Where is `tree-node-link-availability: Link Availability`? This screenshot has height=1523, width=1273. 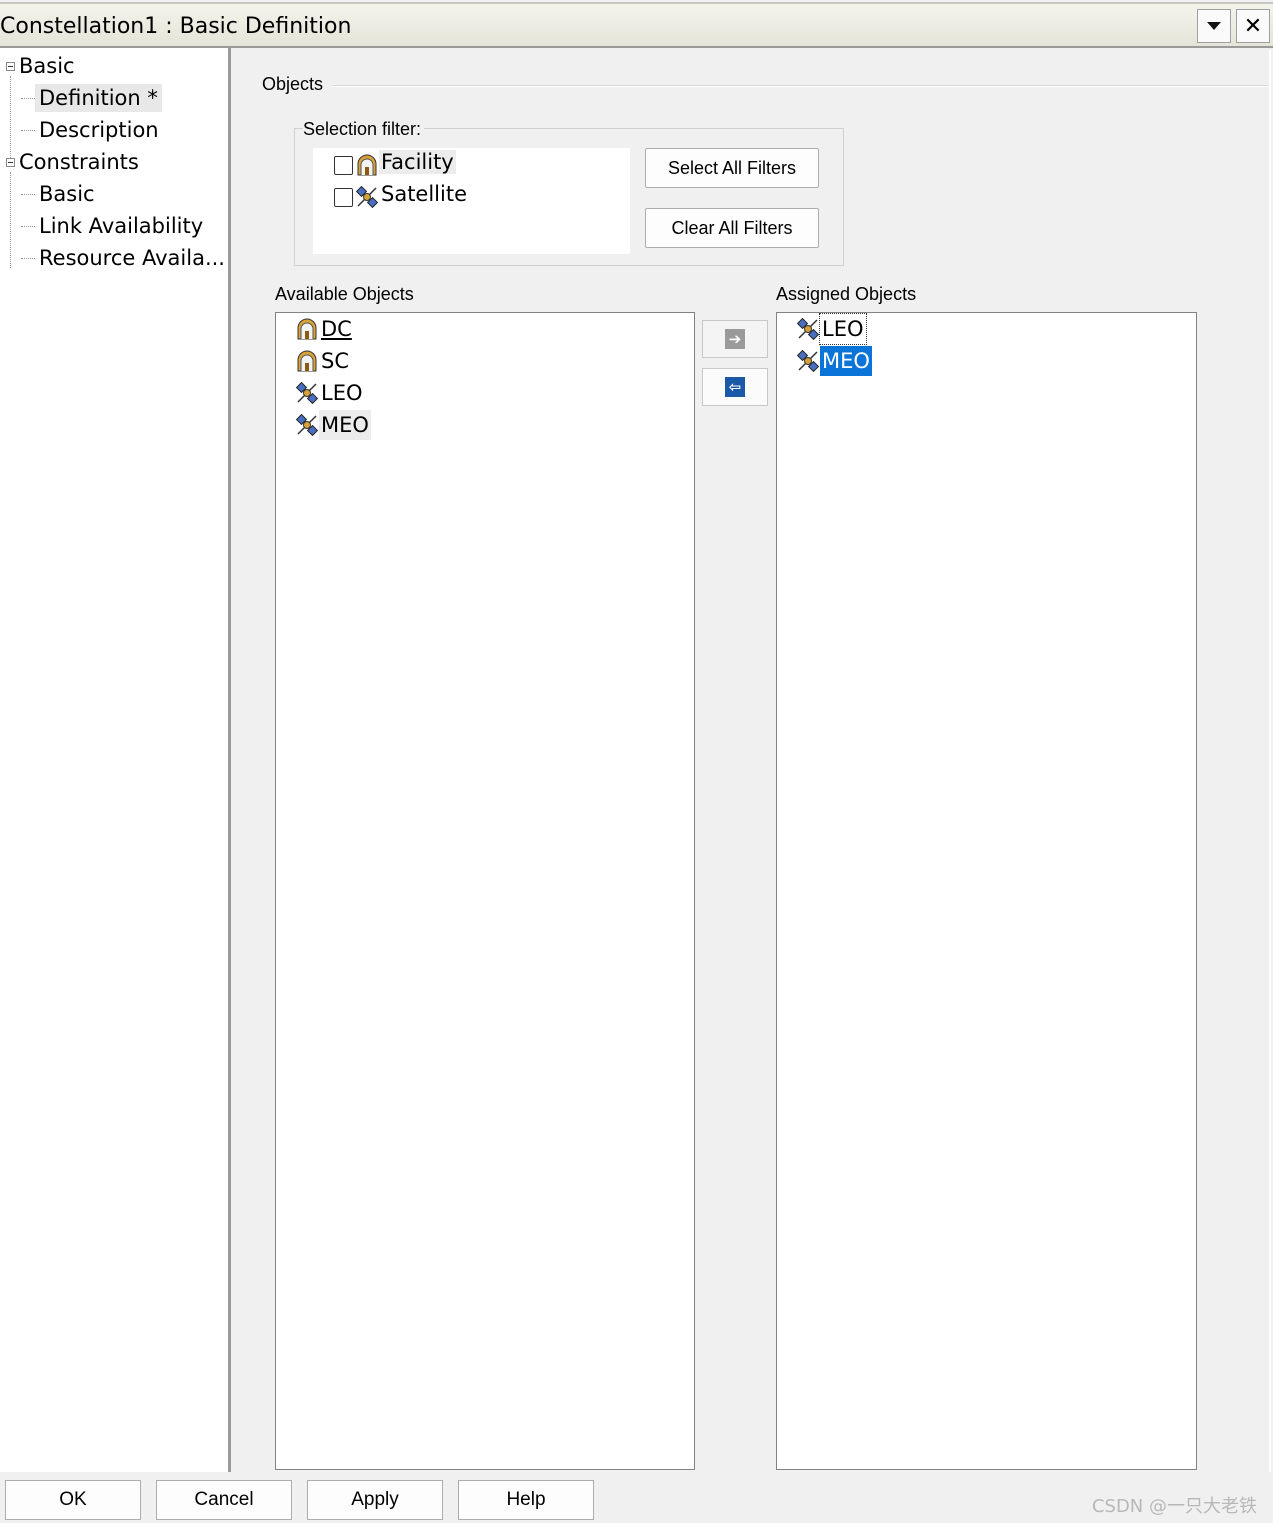
tree-node-link-availability: Link Availability is located at coordinates (121, 226).